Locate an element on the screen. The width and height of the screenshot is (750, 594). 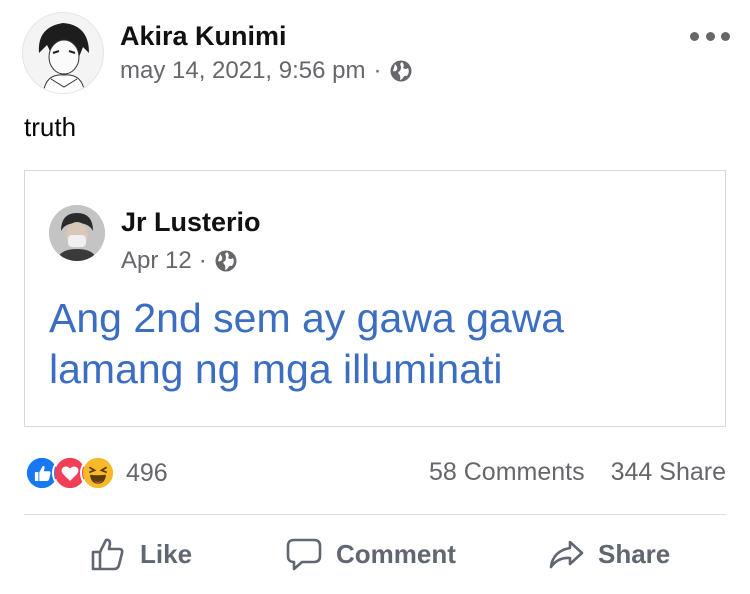
comments-count: 58 Comments is located at coordinates (507, 472).